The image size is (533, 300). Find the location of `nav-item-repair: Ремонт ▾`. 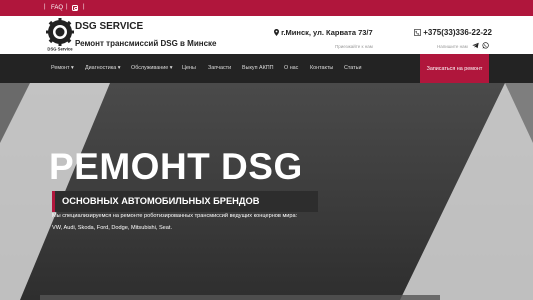

nav-item-repair: Ремонт ▾ is located at coordinates (62, 68).